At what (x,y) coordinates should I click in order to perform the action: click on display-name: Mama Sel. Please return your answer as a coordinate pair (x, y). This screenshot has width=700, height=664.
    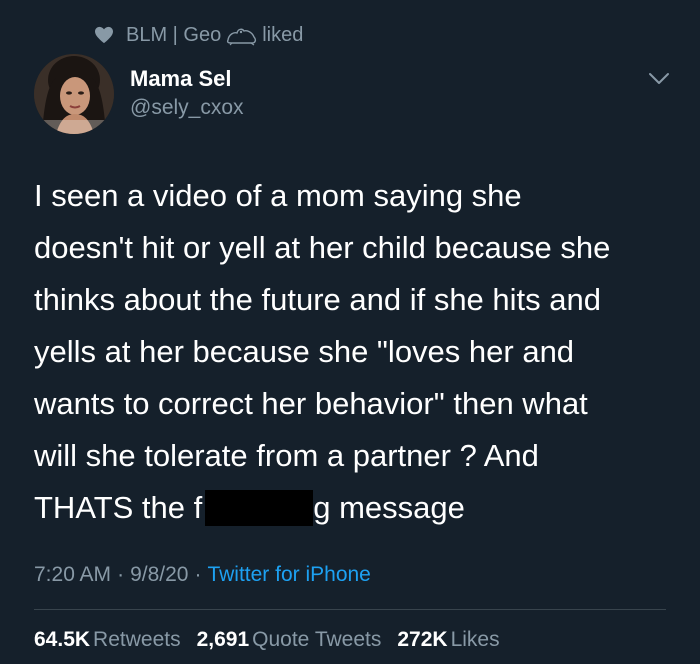
    Looking at the image, I should click on (181, 79).